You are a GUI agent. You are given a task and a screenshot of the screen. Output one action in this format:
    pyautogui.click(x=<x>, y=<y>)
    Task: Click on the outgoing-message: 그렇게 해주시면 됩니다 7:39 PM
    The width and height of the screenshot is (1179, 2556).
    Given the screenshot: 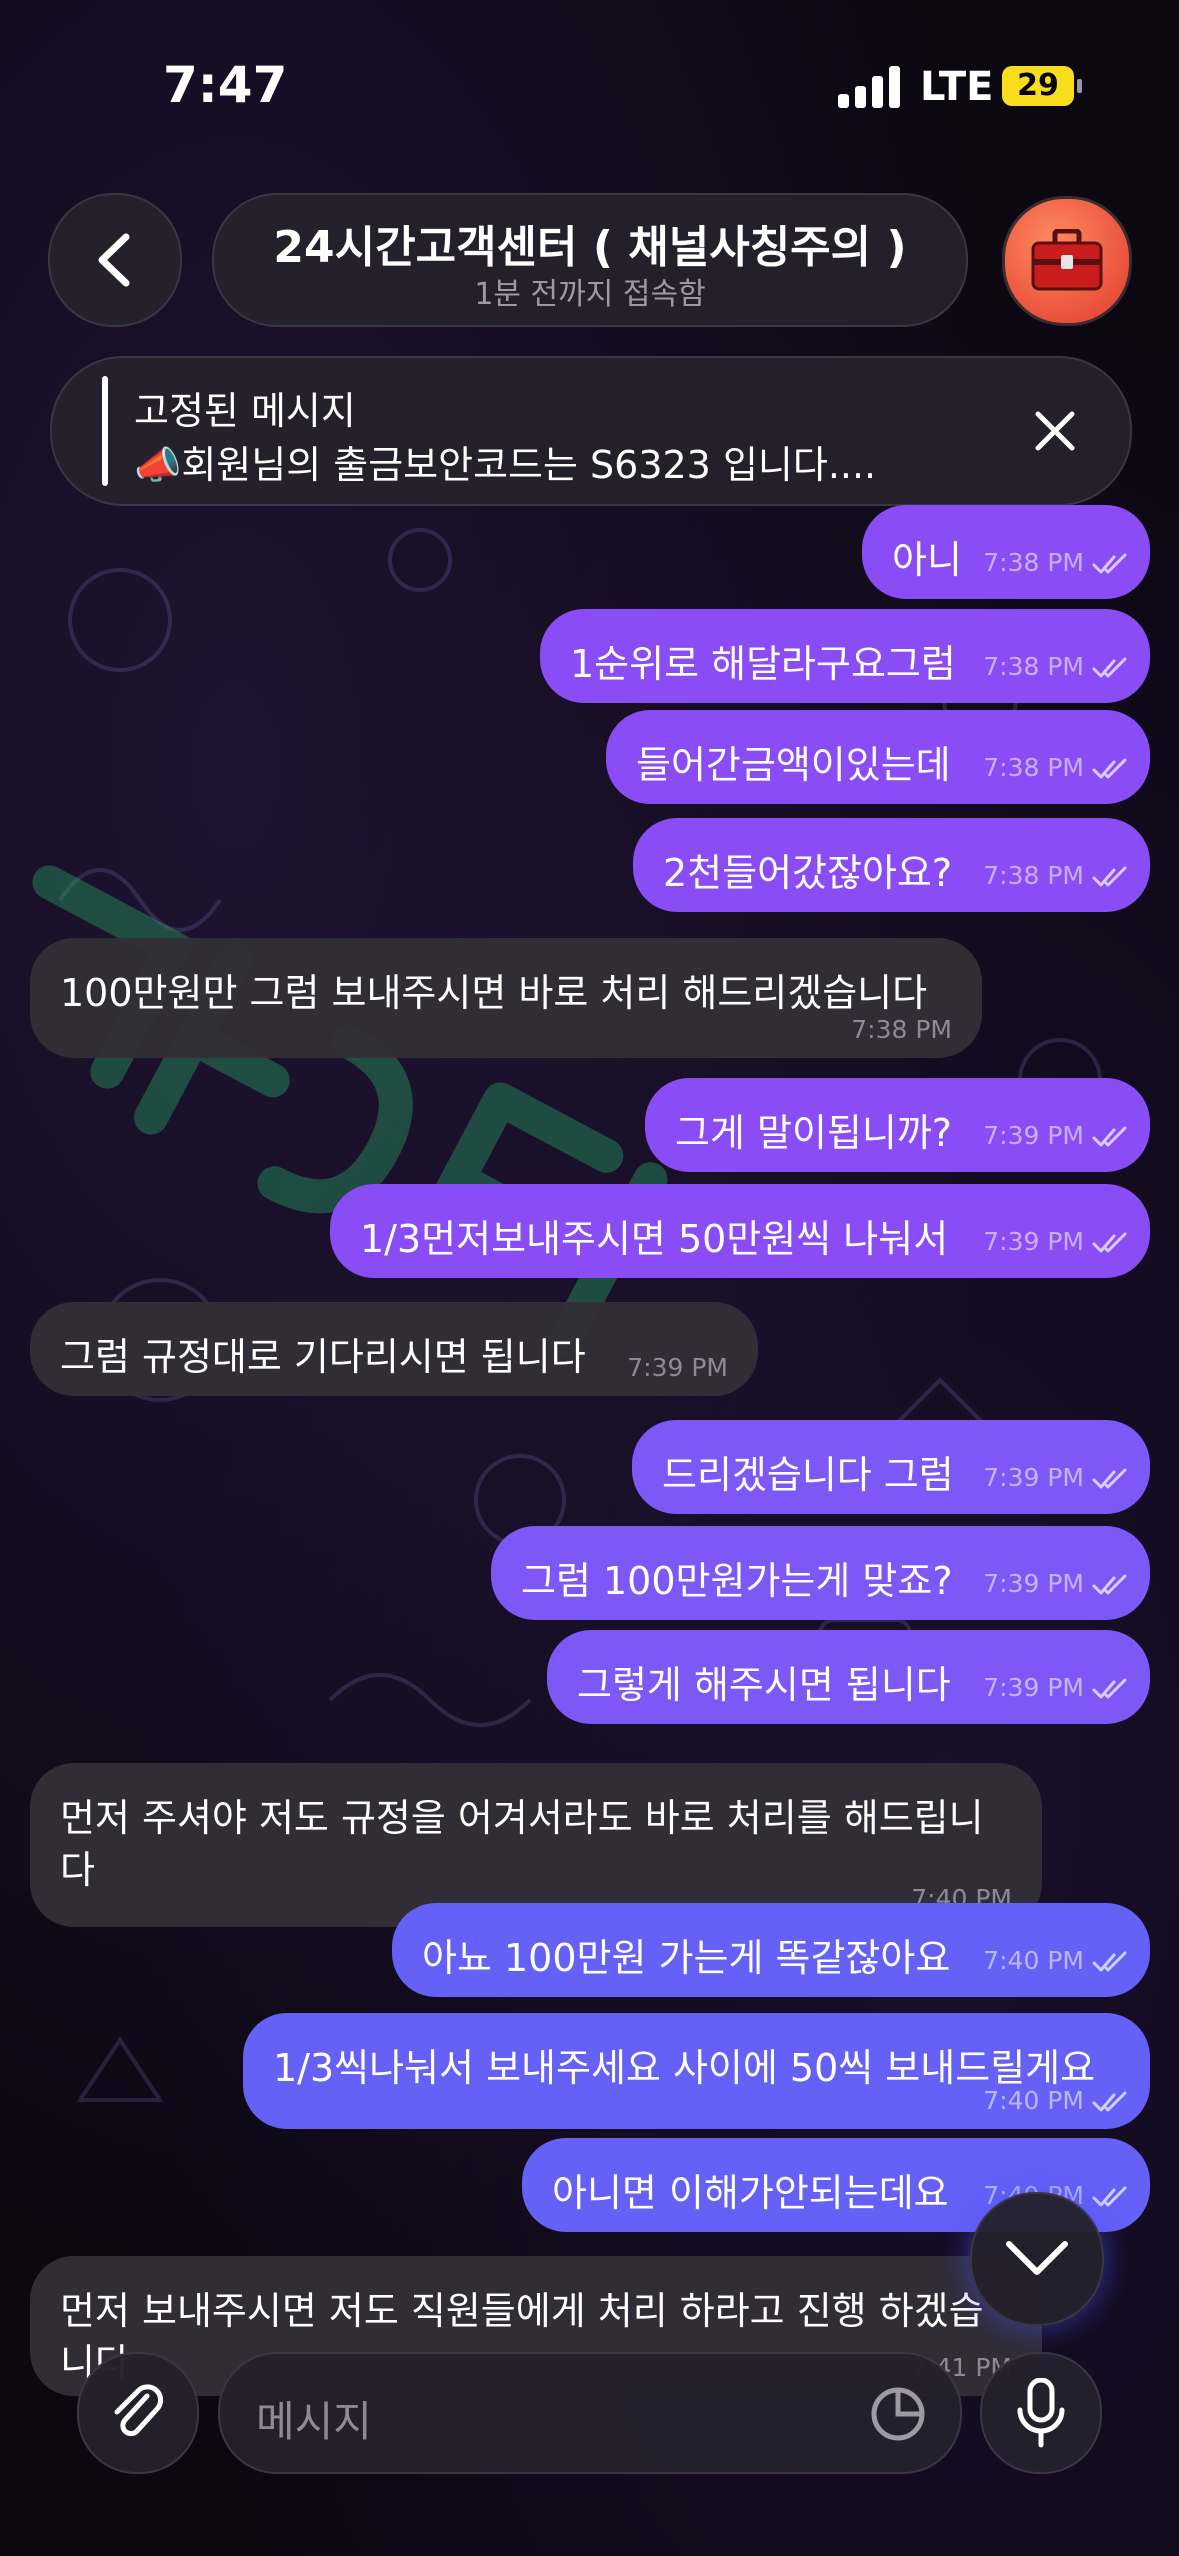 What is the action you would take?
    pyautogui.click(x=848, y=1677)
    